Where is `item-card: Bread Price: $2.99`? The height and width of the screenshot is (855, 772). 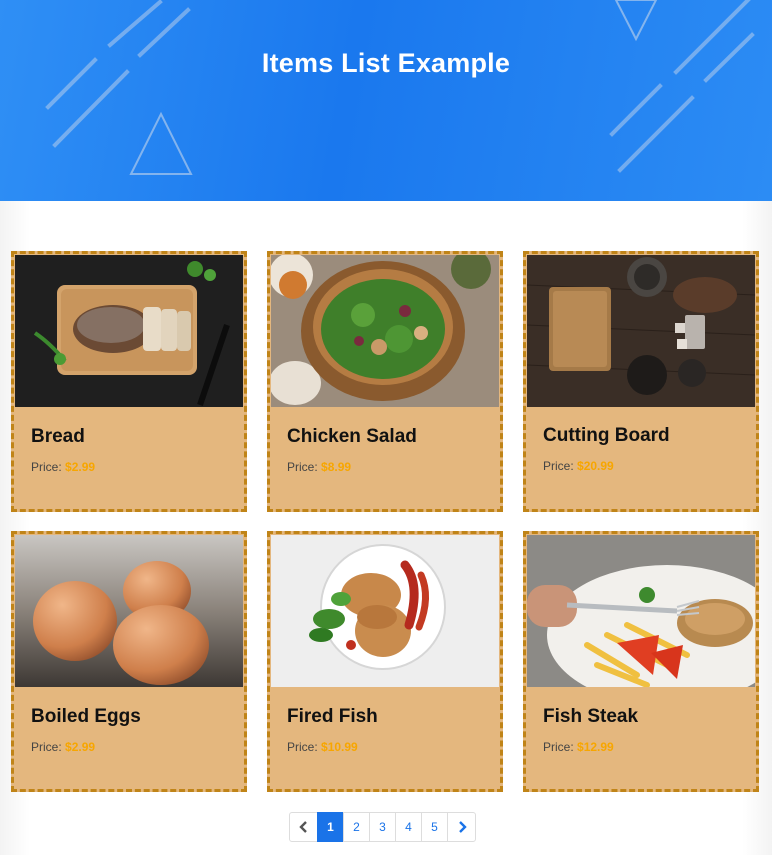
item-card: Bread Price: $2.99 is located at coordinates (129, 381).